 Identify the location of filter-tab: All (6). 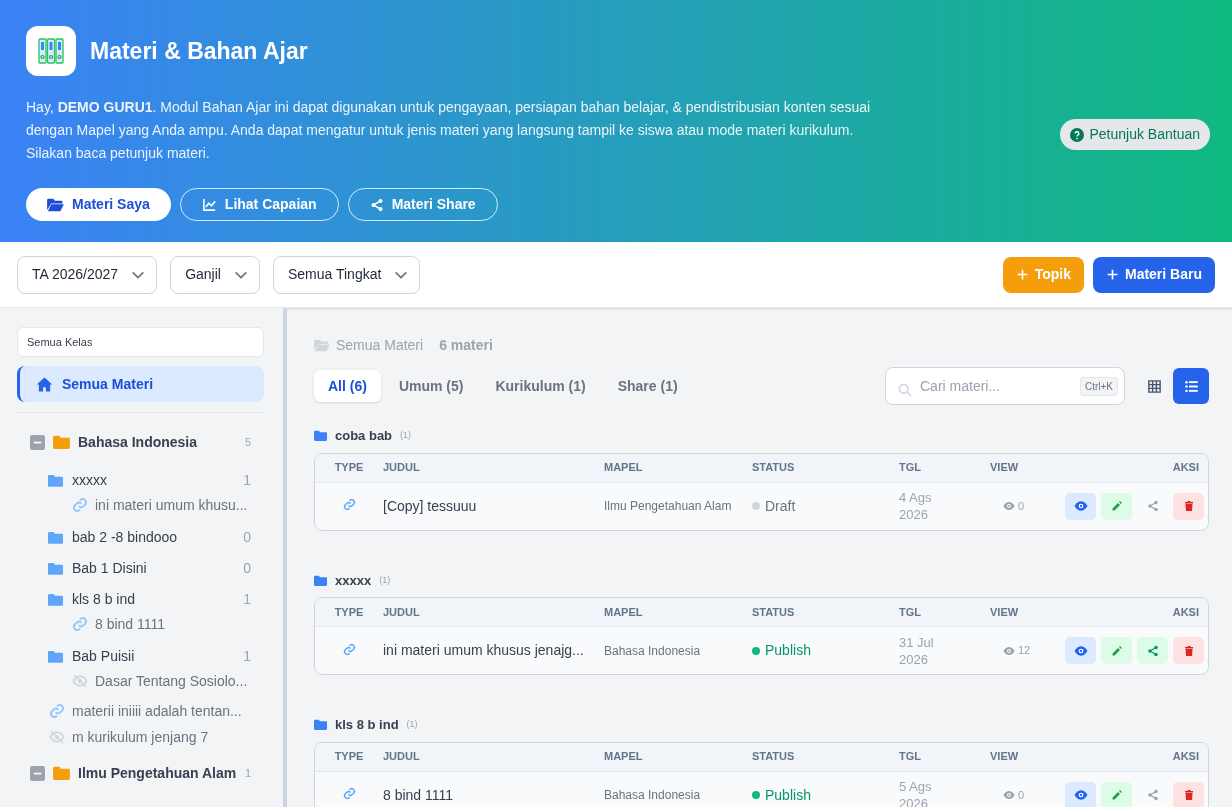
(347, 386).